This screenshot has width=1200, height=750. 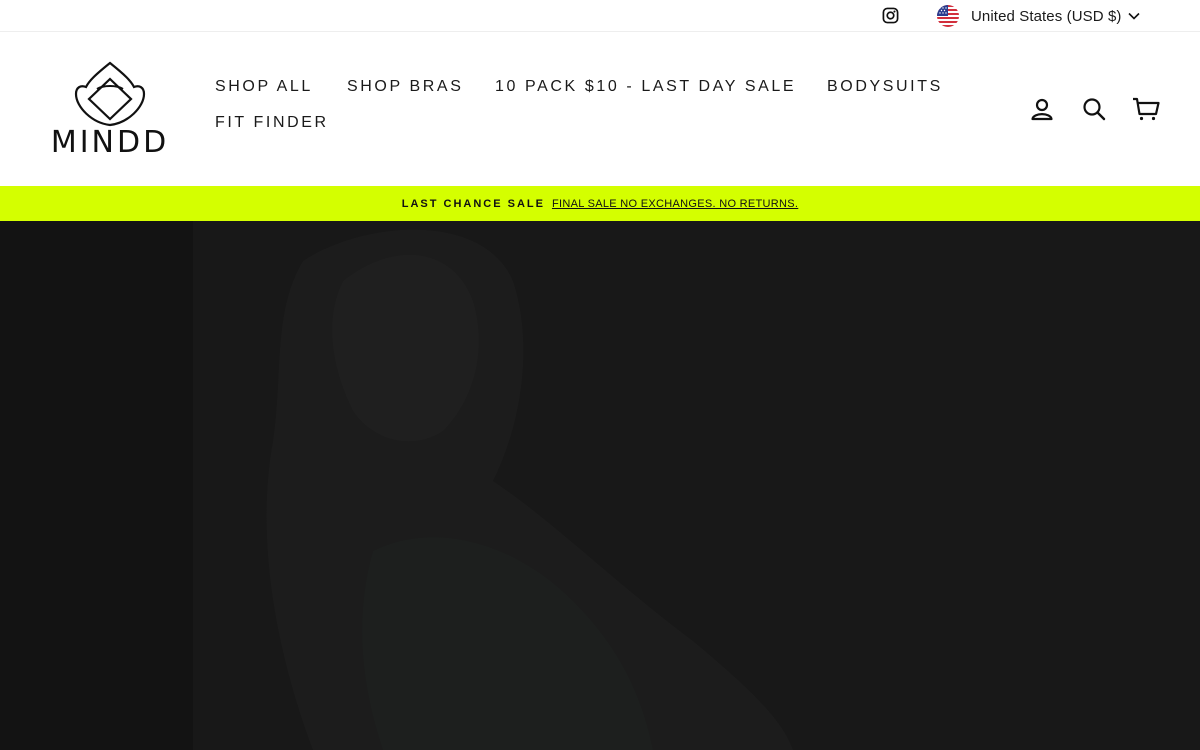 I want to click on cart-icon, so click(x=1146, y=109).